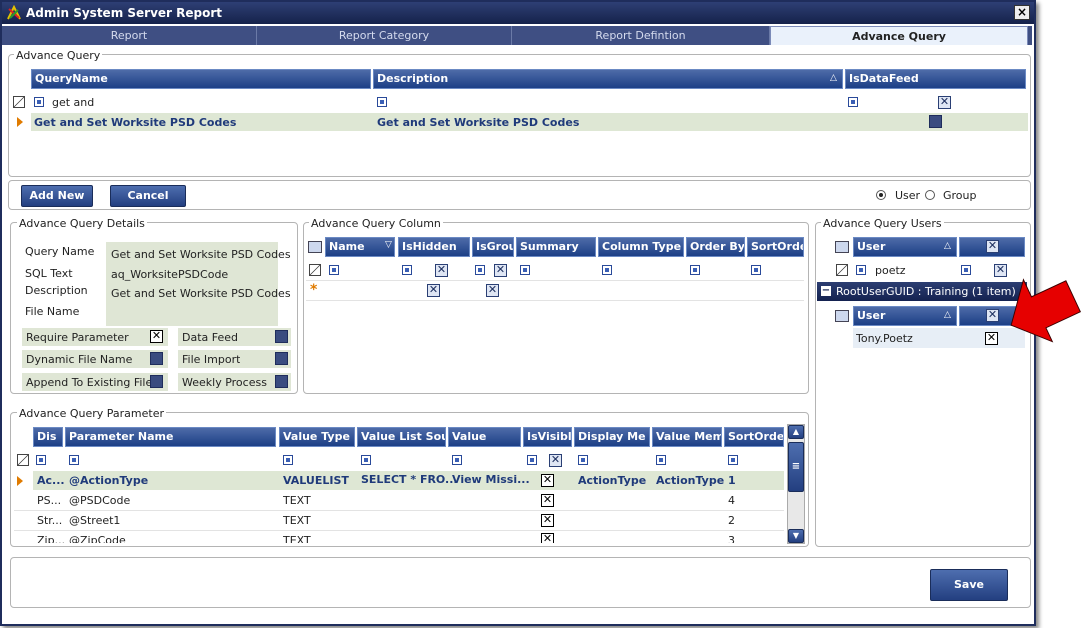 The image size is (1083, 628). What do you see at coordinates (480, 270) in the screenshot?
I see `group-filter-operator-icon` at bounding box center [480, 270].